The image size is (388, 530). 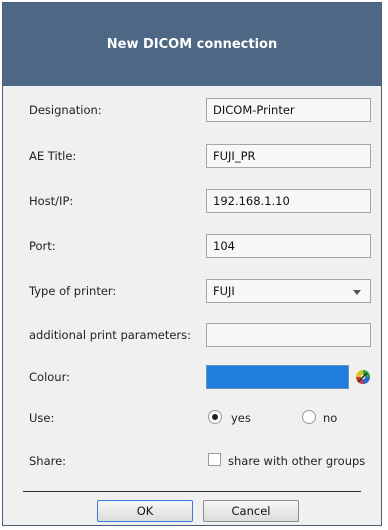 What do you see at coordinates (192, 378) in the screenshot?
I see `colour-row: Colour:` at bounding box center [192, 378].